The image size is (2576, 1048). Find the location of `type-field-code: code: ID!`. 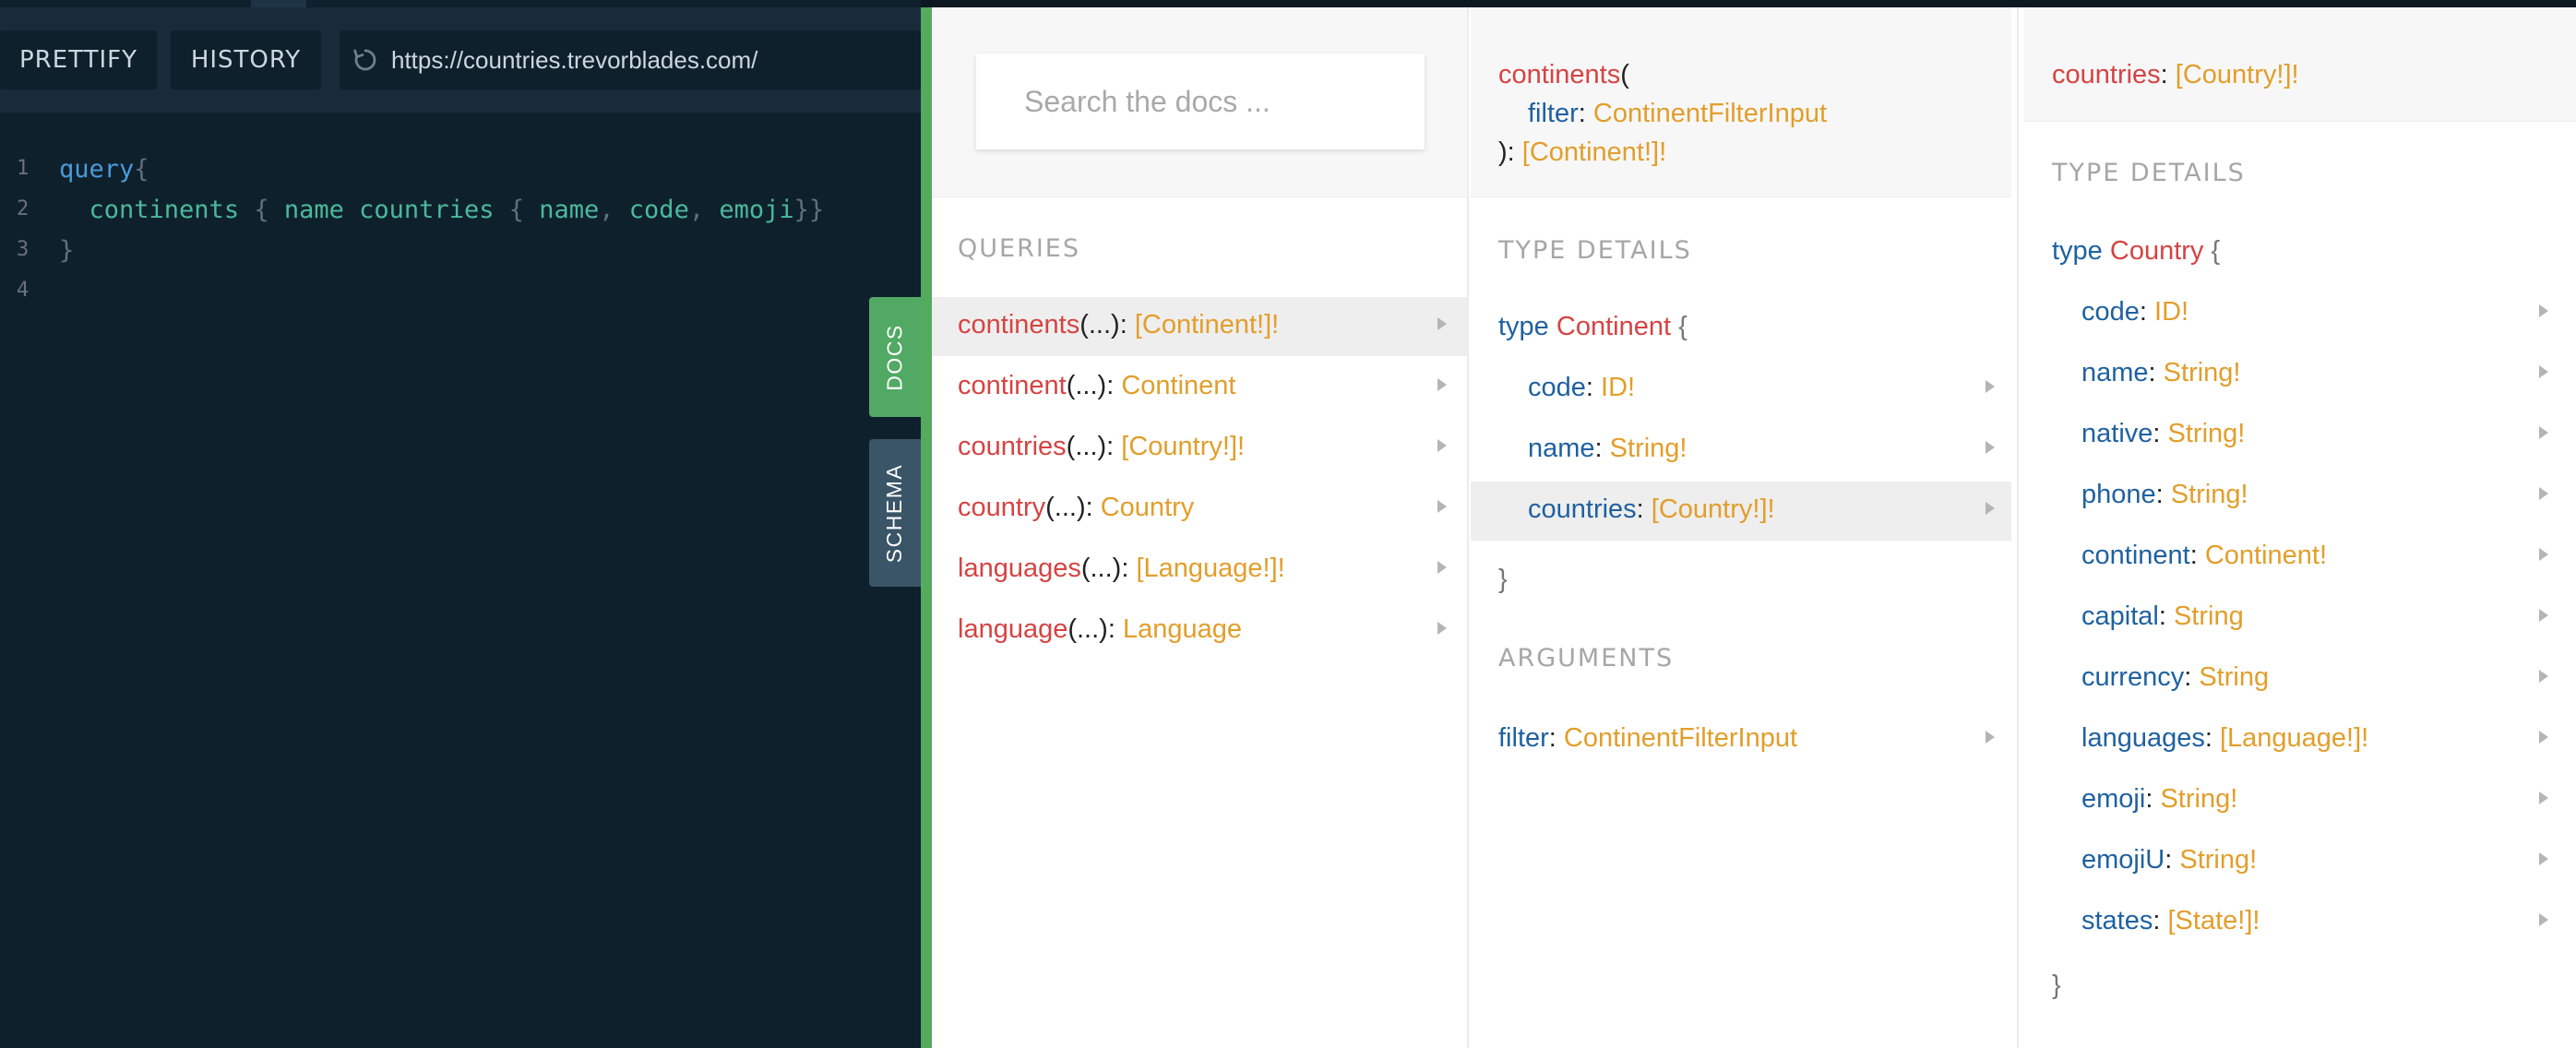

type-field-code: code: ID! is located at coordinates (1744, 389).